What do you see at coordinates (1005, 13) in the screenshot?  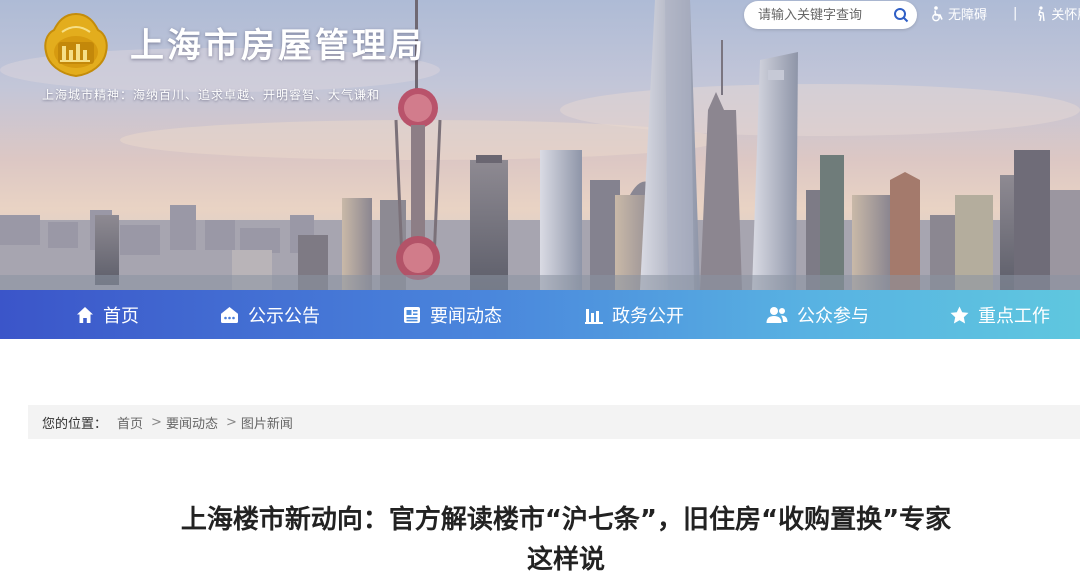 I see `top-utility-links: 无障碍 | 关怀版` at bounding box center [1005, 13].